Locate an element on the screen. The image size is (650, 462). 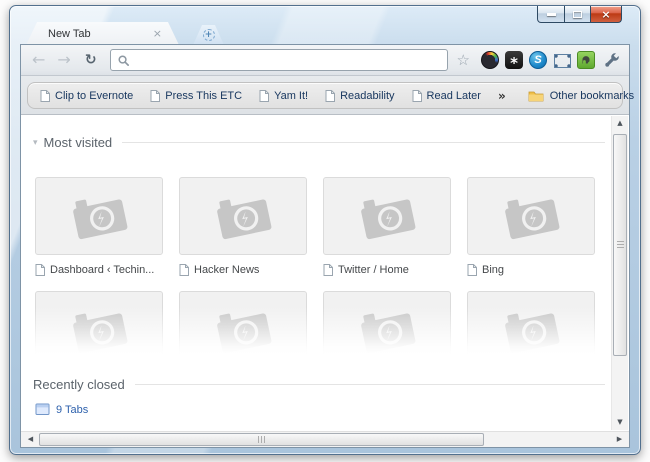
stumbleupon-glyph: S is located at coordinates (538, 60).